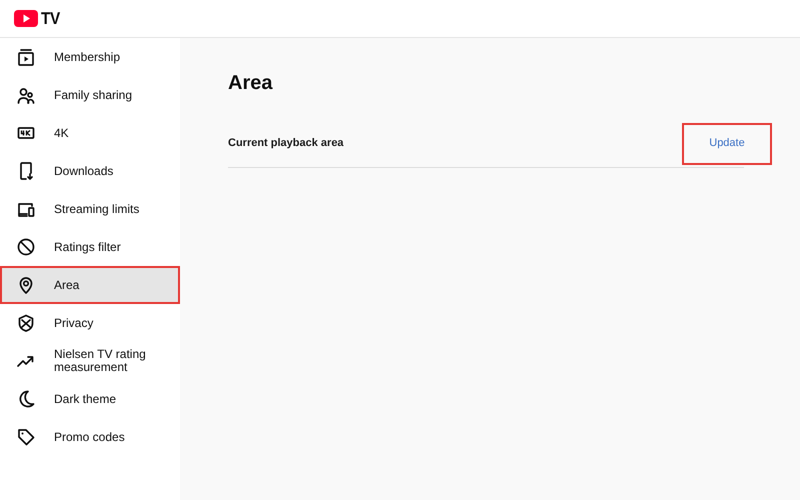 The width and height of the screenshot is (800, 500). Describe the element at coordinates (26, 437) in the screenshot. I see `tag-icon` at that location.